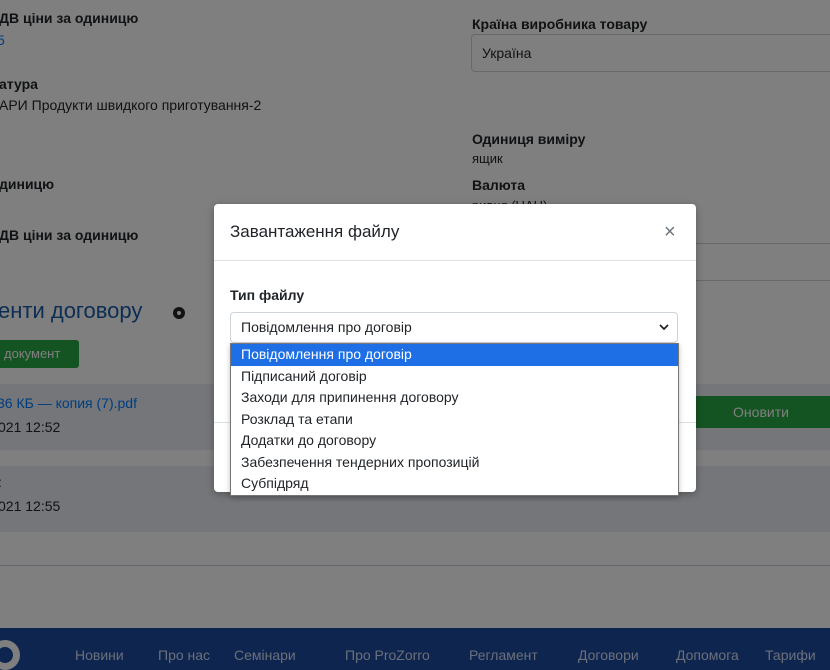  I want to click on file-type-option: Забезпечення тендерних пропозицій, so click(454, 463).